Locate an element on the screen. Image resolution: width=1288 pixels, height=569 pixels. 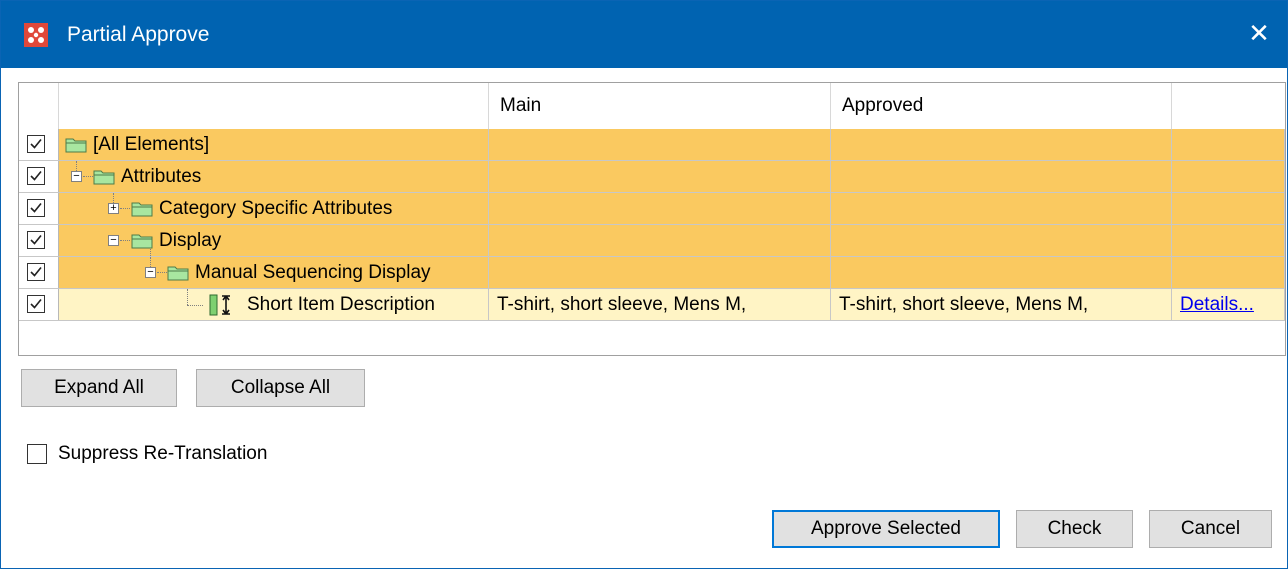
header-checkbox-col is located at coordinates (39, 106).